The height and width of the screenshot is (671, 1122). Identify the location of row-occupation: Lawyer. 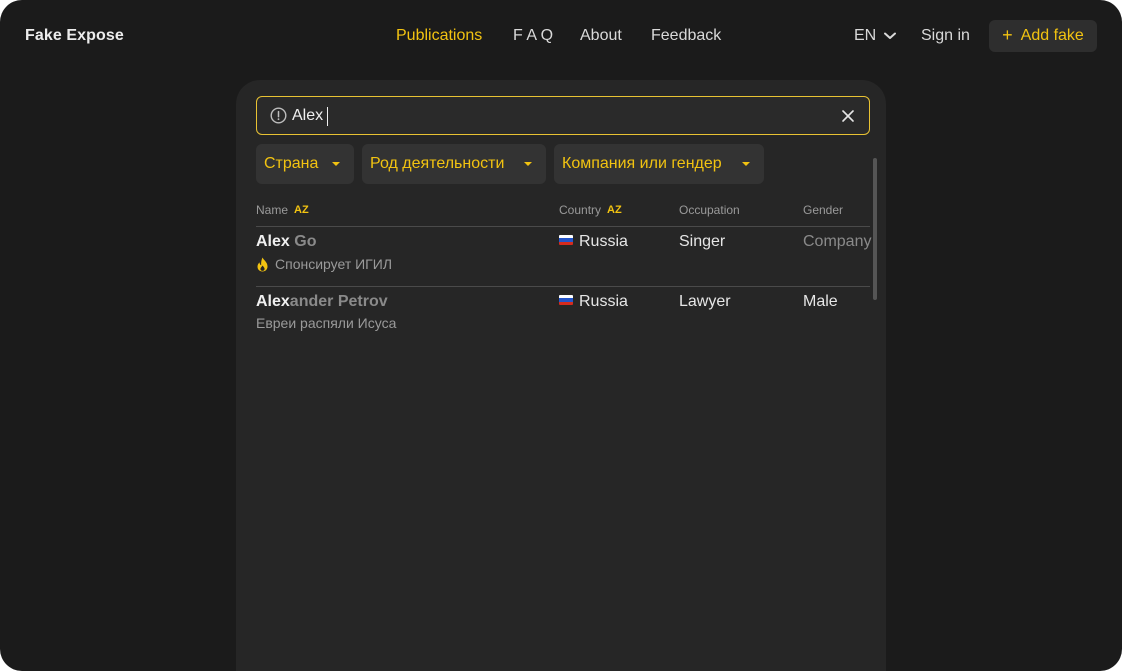
(705, 301).